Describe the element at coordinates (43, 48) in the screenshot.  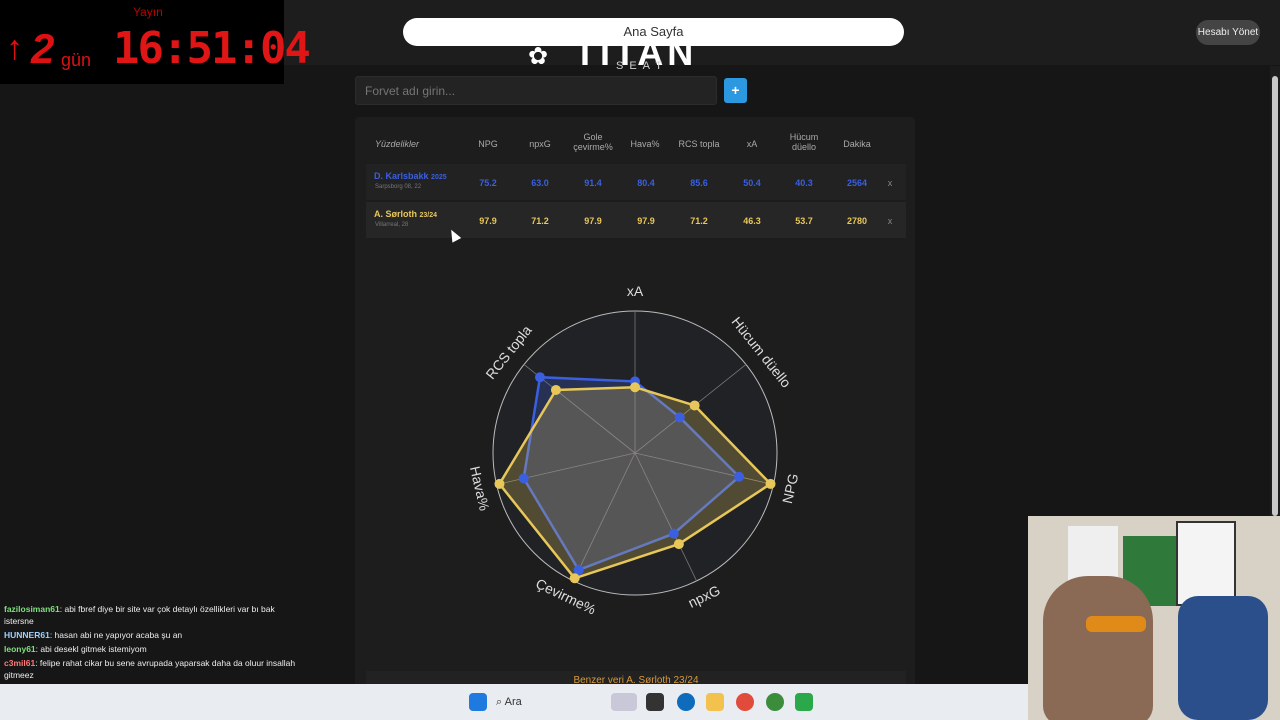
I see `overlay-days: 2` at that location.